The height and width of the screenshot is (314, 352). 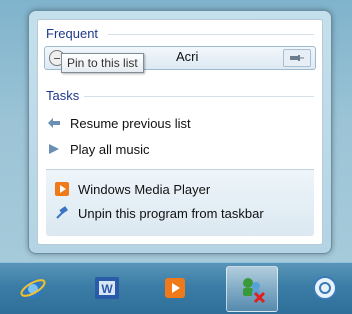 What do you see at coordinates (72, 33) in the screenshot?
I see `frequent-header: Frequent` at bounding box center [72, 33].